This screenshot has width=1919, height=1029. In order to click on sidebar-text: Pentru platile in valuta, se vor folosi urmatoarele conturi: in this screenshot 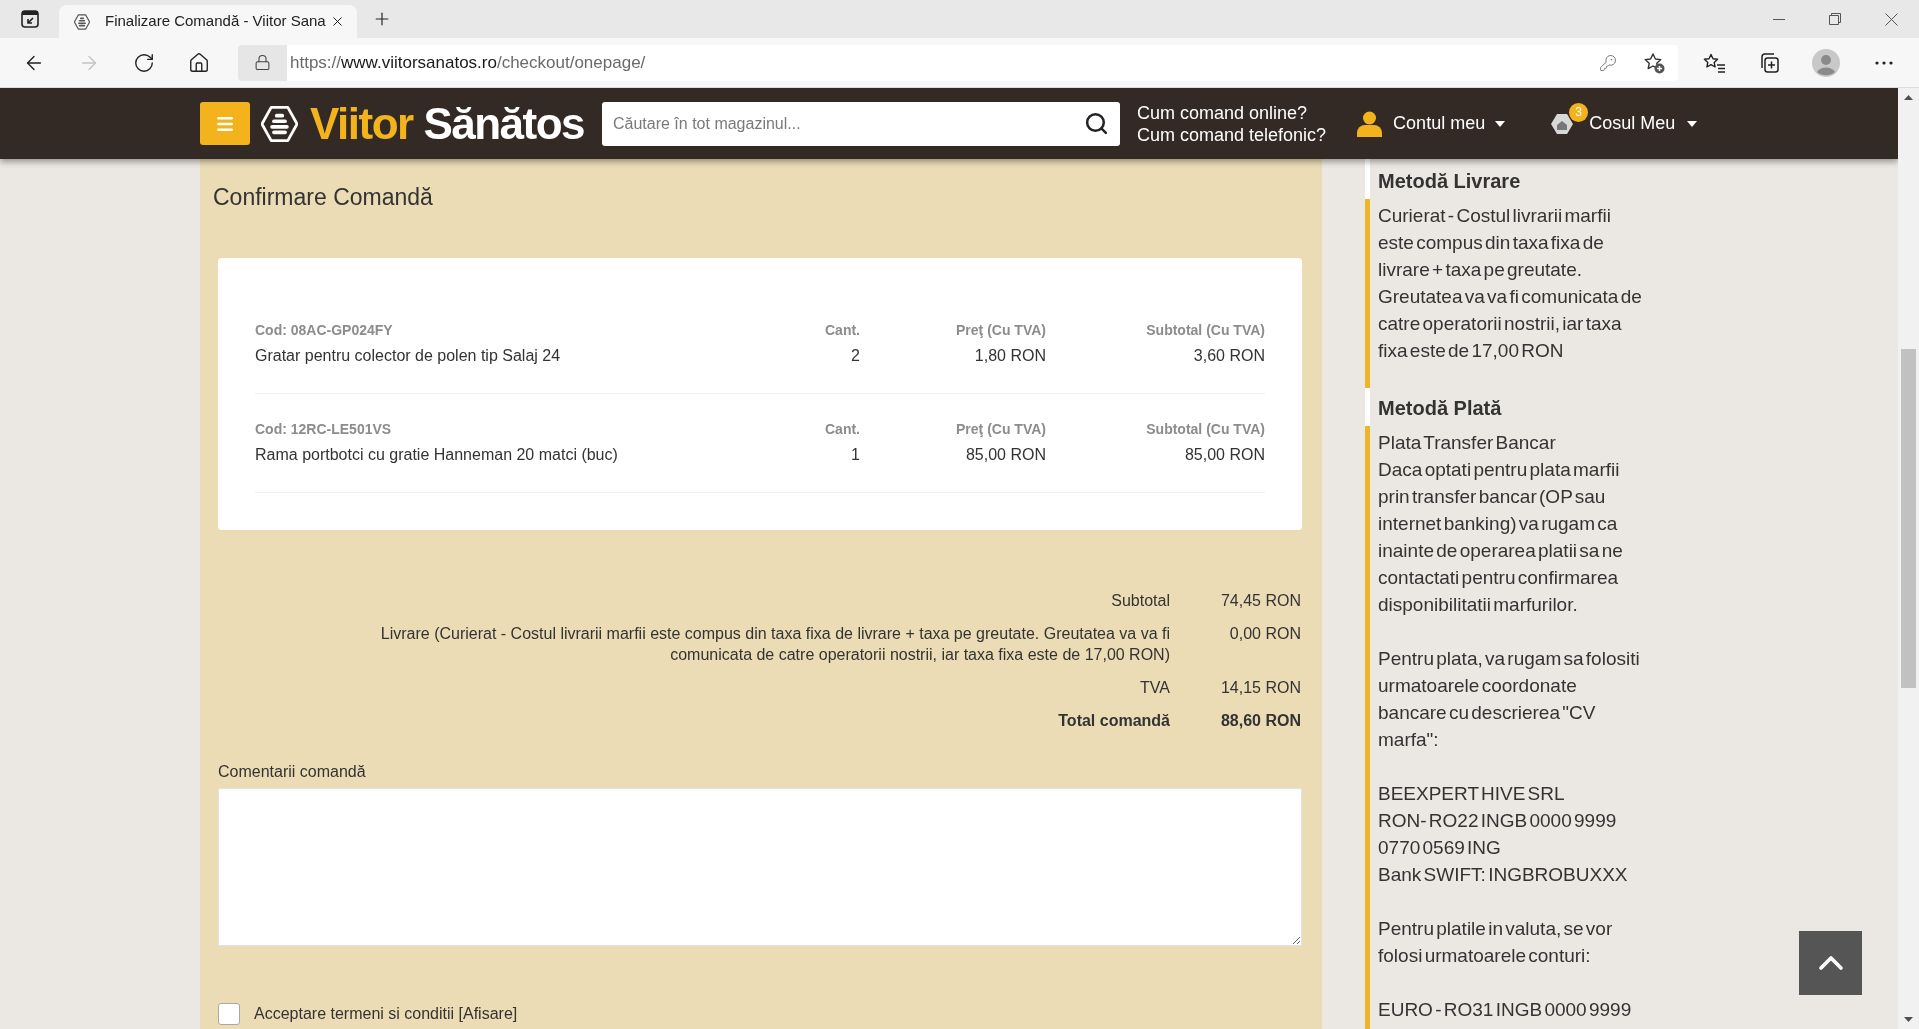, I will do `click(1496, 942)`.